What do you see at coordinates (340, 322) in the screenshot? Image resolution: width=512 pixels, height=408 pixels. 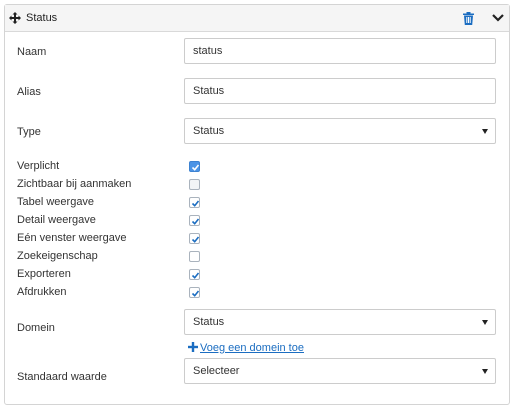 I see `domein-select: Status` at bounding box center [340, 322].